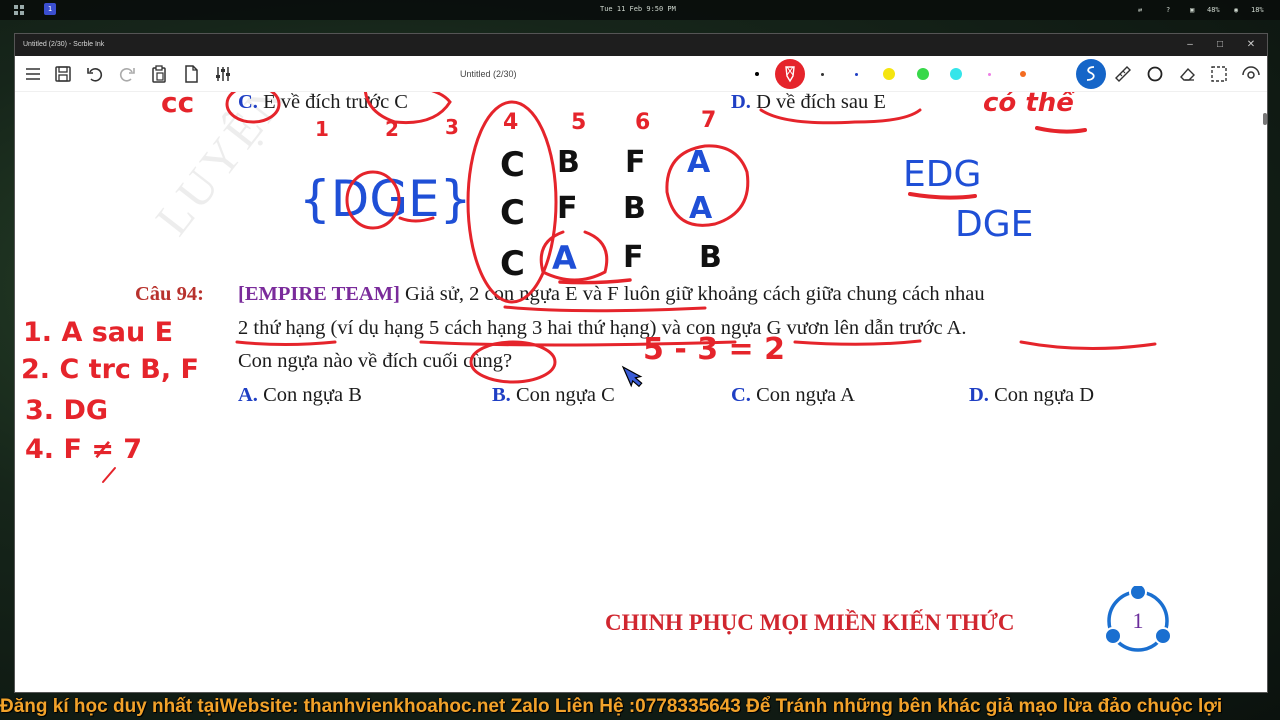 The height and width of the screenshot is (720, 1280). I want to click on workspace-indicator: 1, so click(50, 9).